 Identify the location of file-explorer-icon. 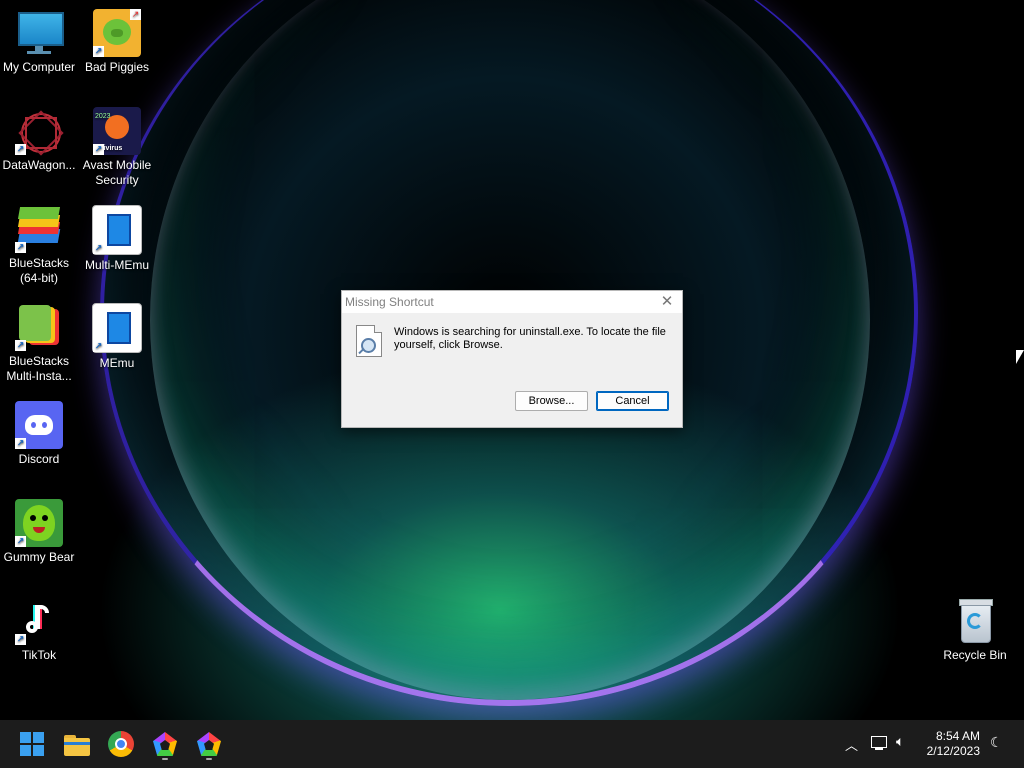
(77, 744).